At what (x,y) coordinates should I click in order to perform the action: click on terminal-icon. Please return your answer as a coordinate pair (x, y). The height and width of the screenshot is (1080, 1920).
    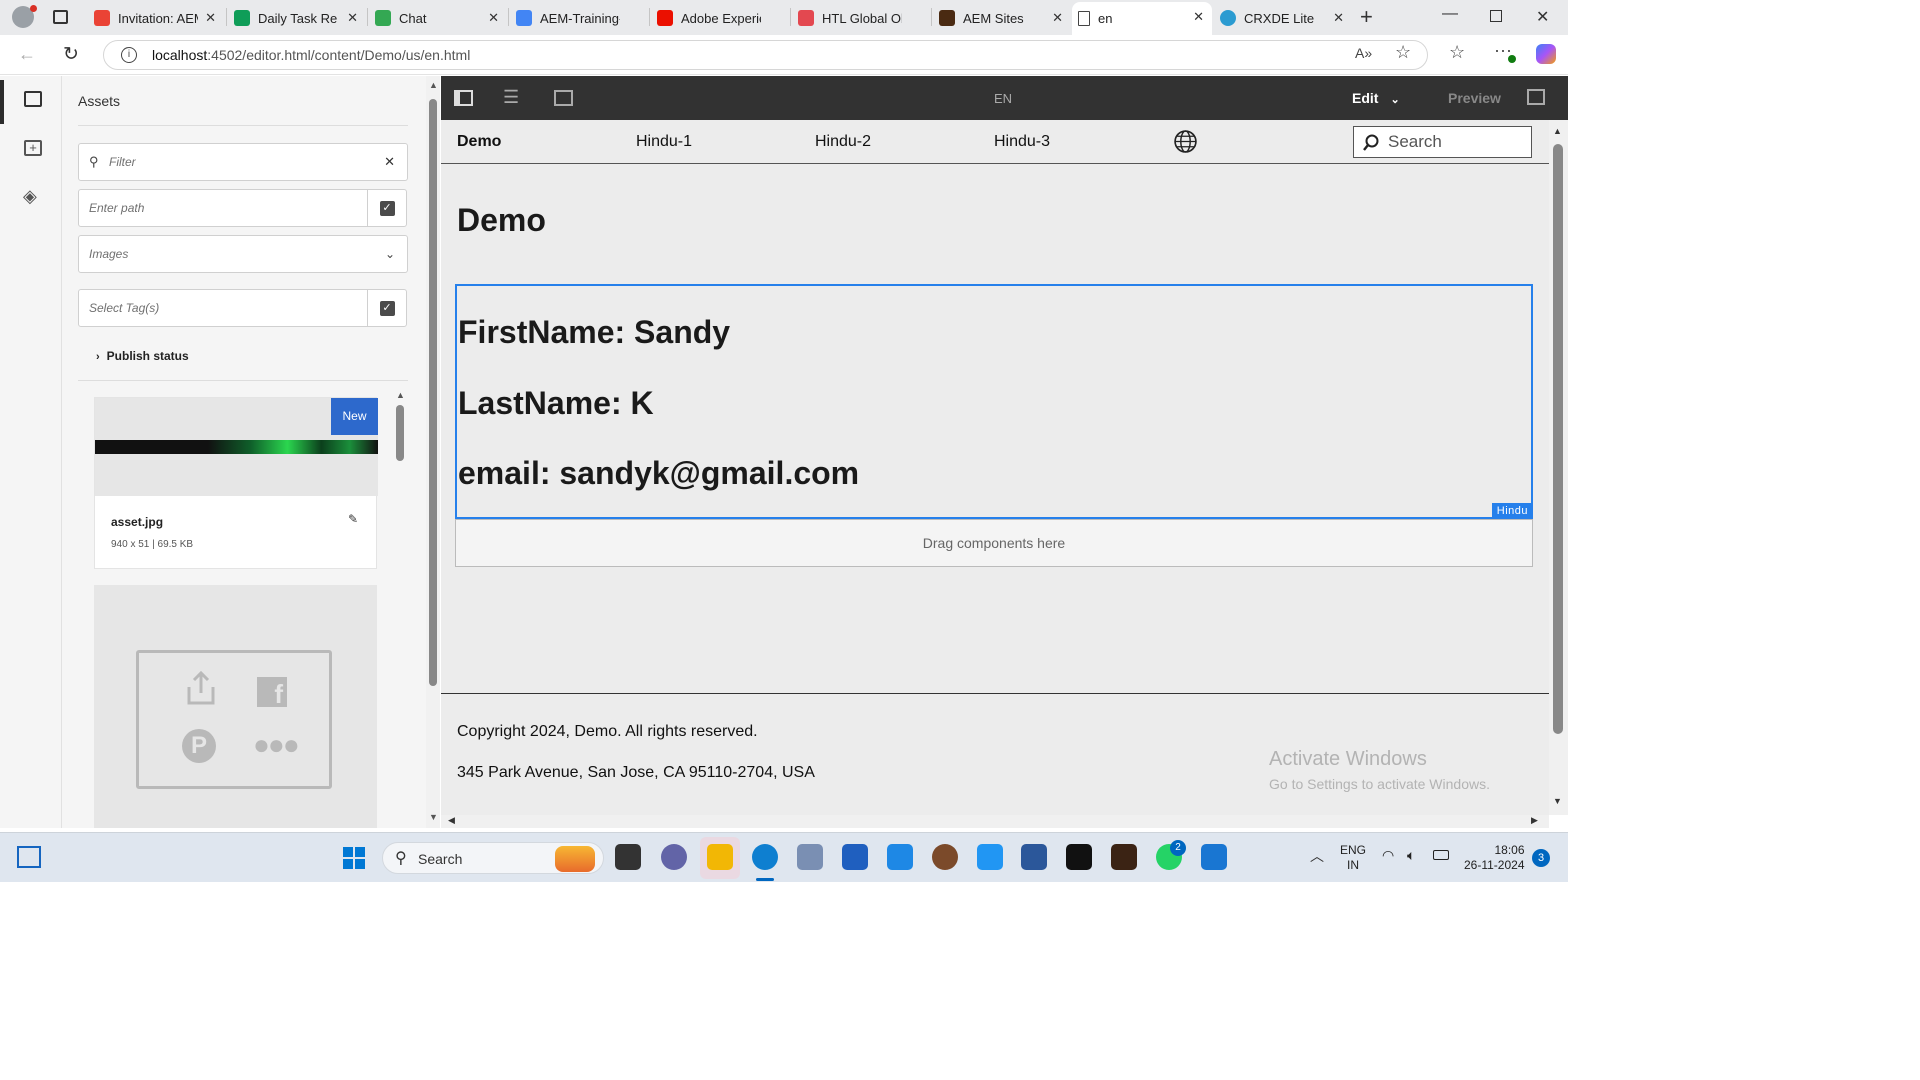
    Looking at the image, I should click on (1079, 857).